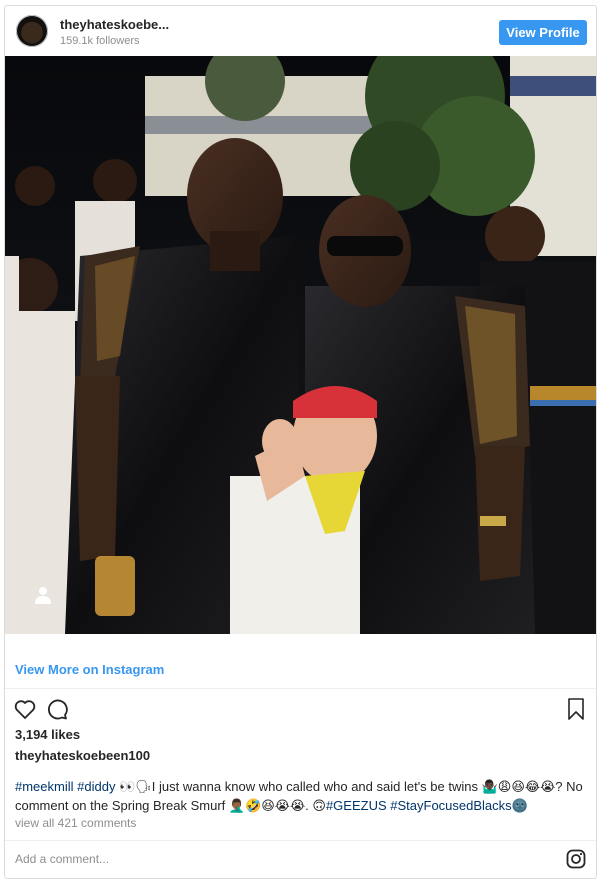 This screenshot has width=600, height=882. What do you see at coordinates (43, 595) in the screenshot?
I see `user-icon` at bounding box center [43, 595].